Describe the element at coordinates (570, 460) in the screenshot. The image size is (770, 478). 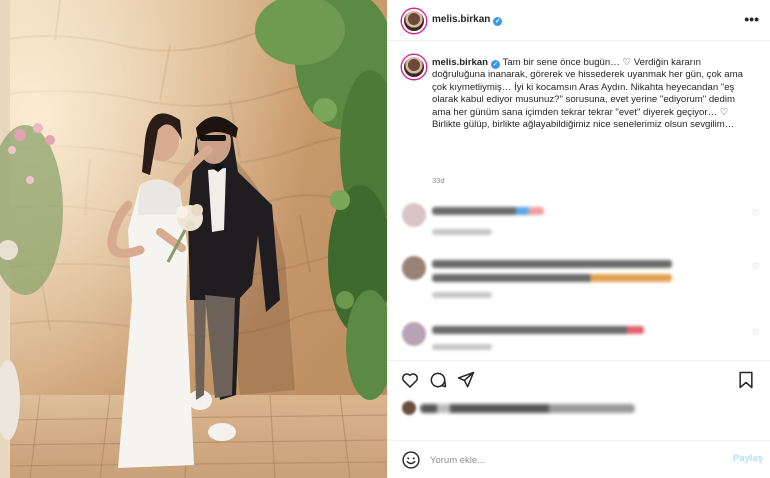
I see `comment-input` at that location.